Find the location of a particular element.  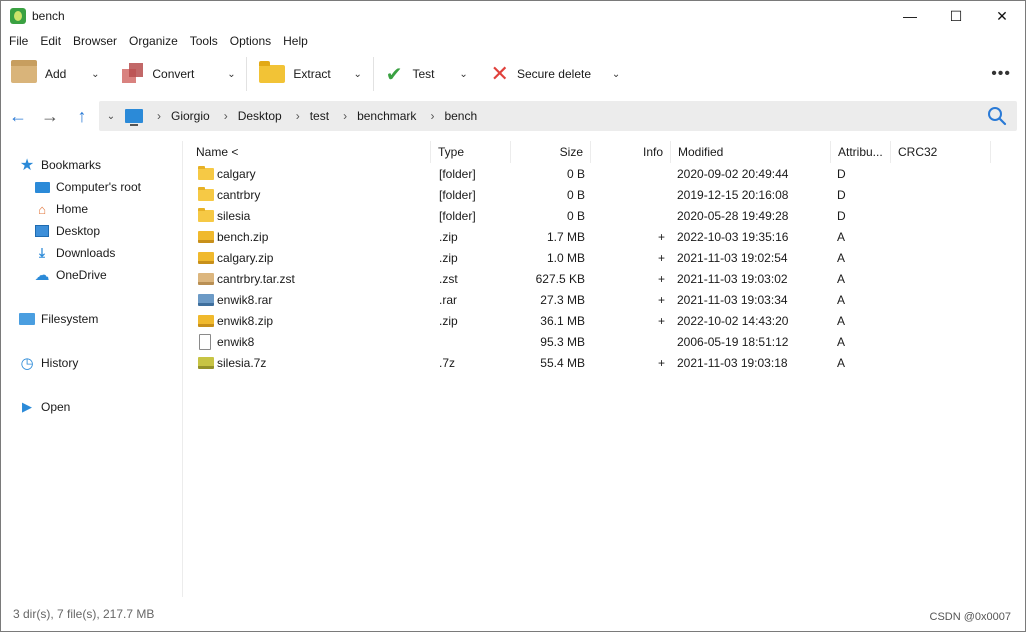

search-icon is located at coordinates (997, 116).